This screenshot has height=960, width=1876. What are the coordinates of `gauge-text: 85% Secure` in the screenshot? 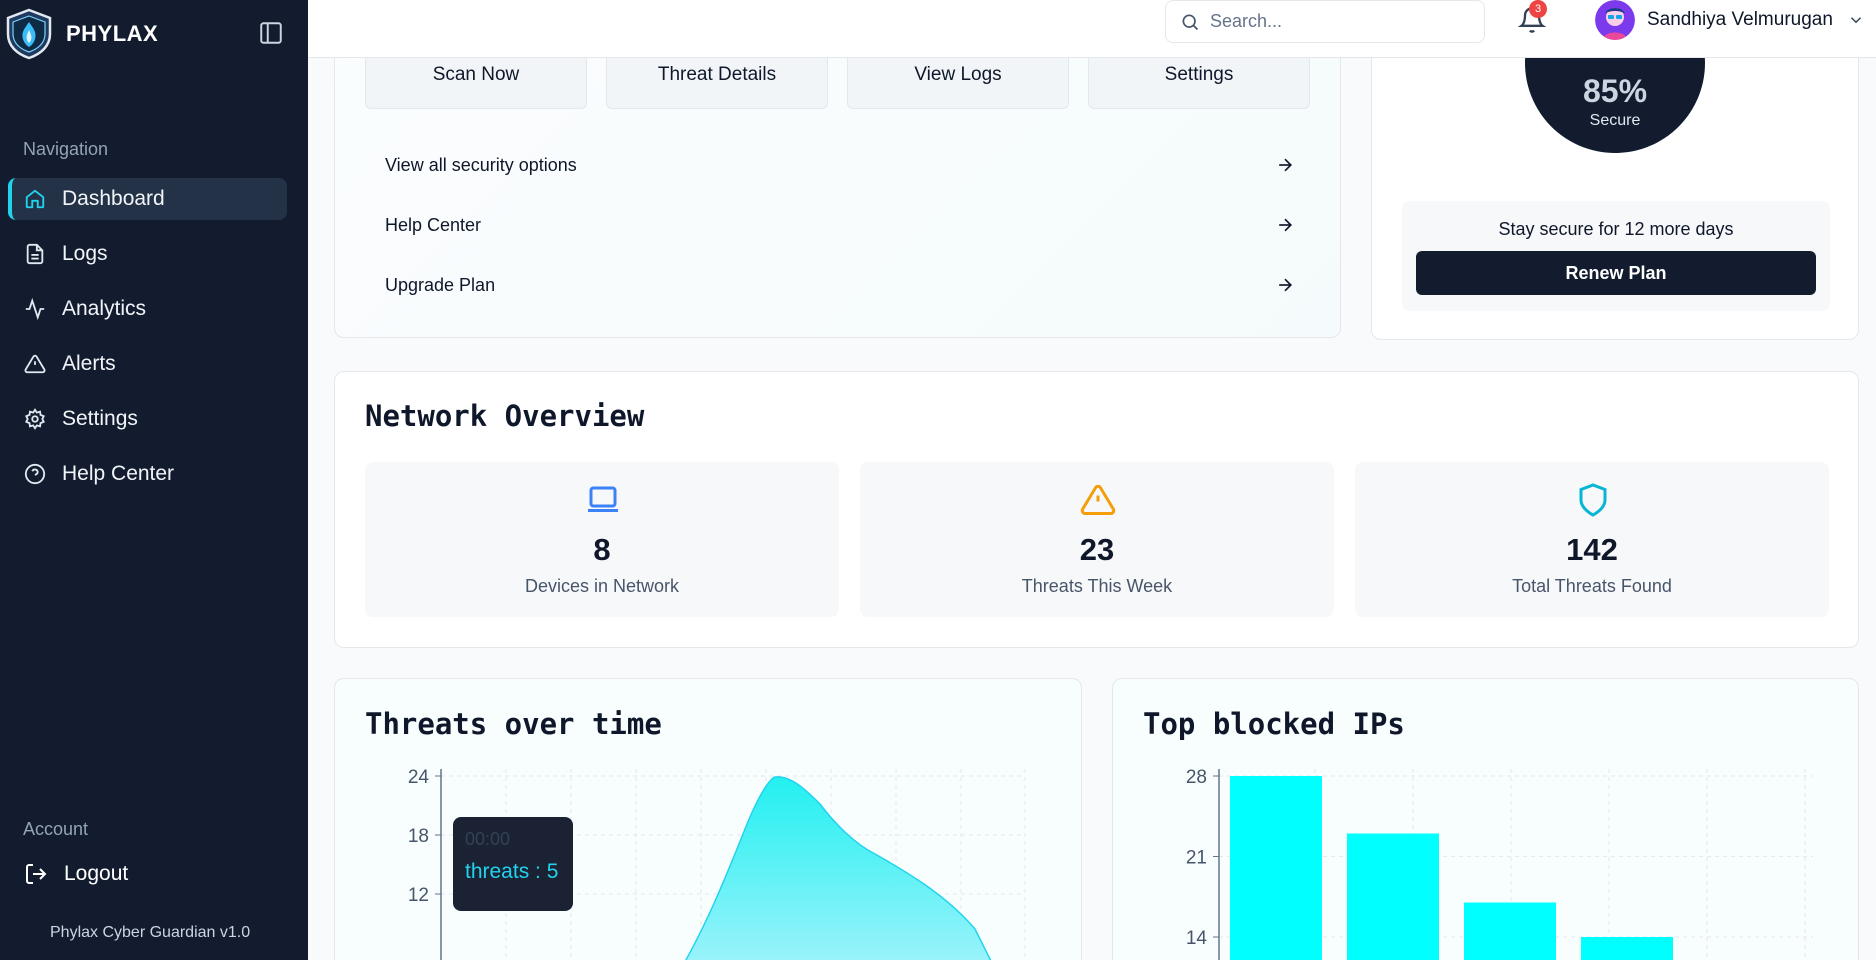 It's located at (1615, 101).